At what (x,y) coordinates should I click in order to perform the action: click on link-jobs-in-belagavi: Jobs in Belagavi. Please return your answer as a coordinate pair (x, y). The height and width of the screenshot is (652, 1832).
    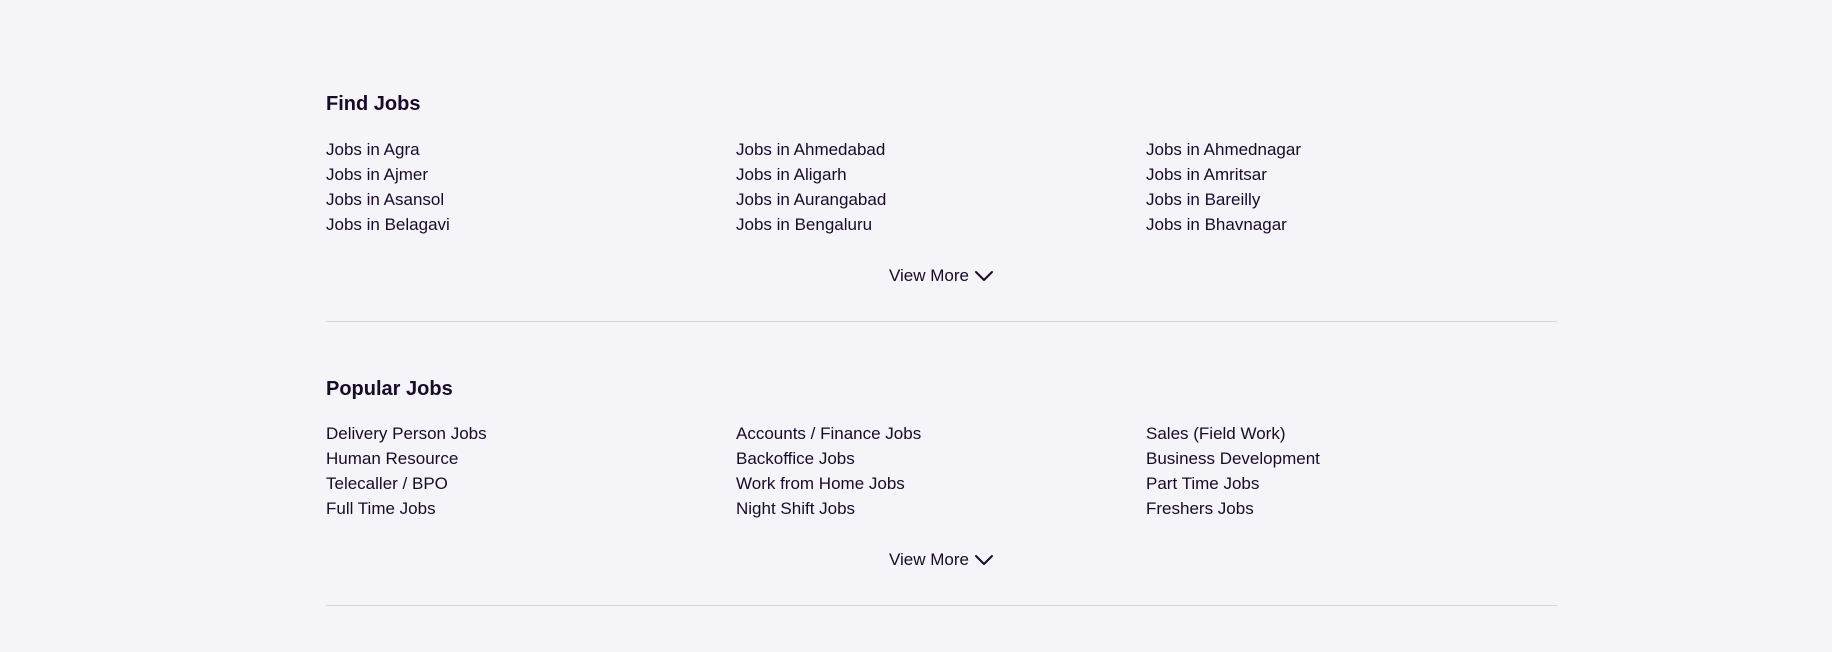
    Looking at the image, I should click on (531, 224).